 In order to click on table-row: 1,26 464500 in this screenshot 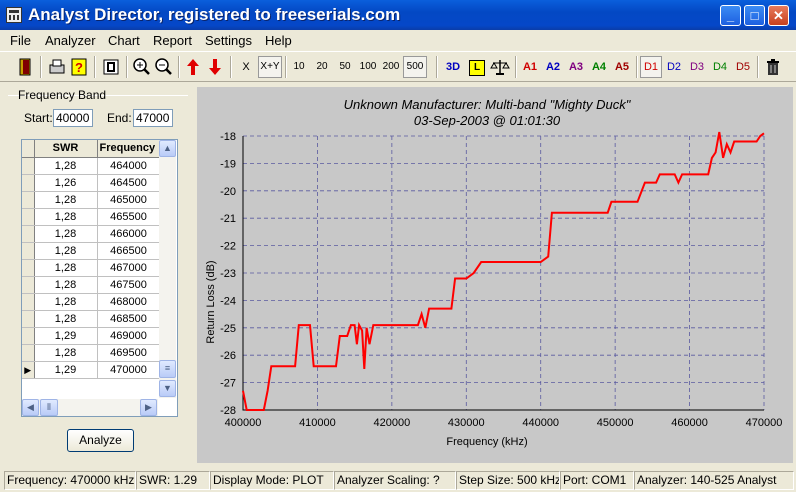, I will do `click(91, 183)`.